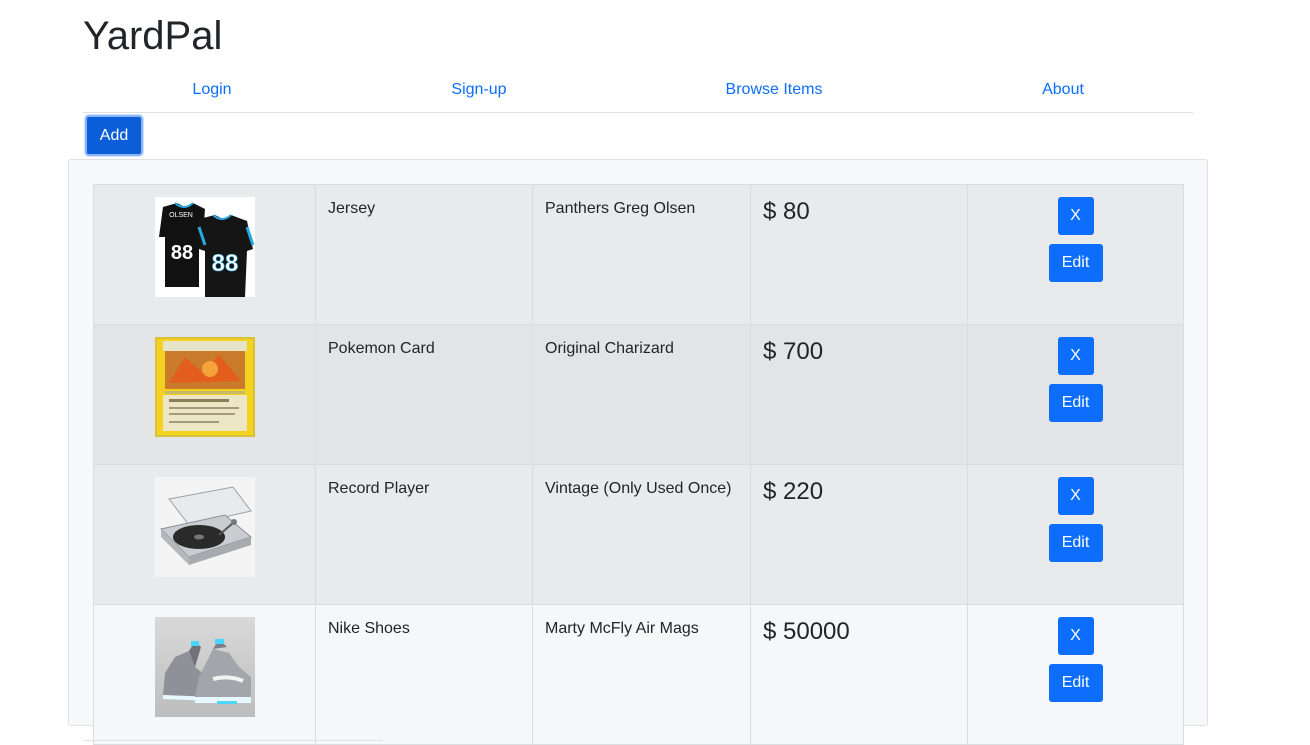 The width and height of the screenshot is (1310, 745). Describe the element at coordinates (859, 534) in the screenshot. I see `item-price: $ 220` at that location.